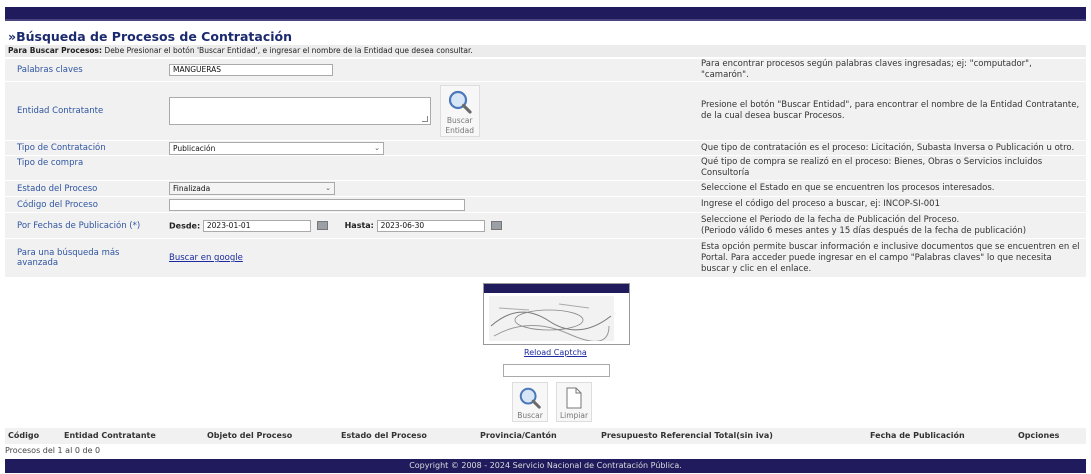 The width and height of the screenshot is (1091, 474). I want to click on resize-grip-icon, so click(425, 119).